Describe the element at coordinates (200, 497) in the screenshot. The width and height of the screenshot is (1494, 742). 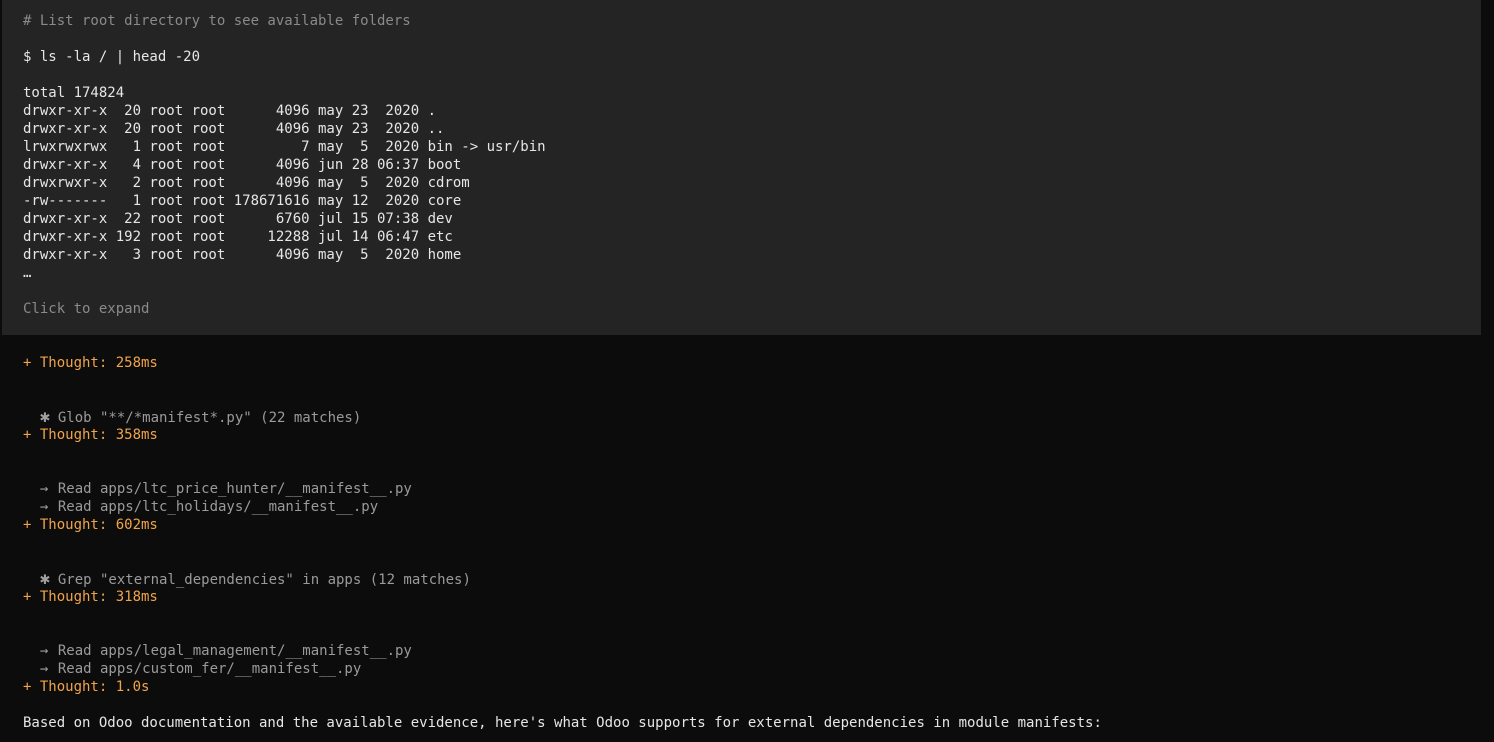
I see `read-tool-call: → Read apps/ltc_holidays/__manifest__.py` at that location.